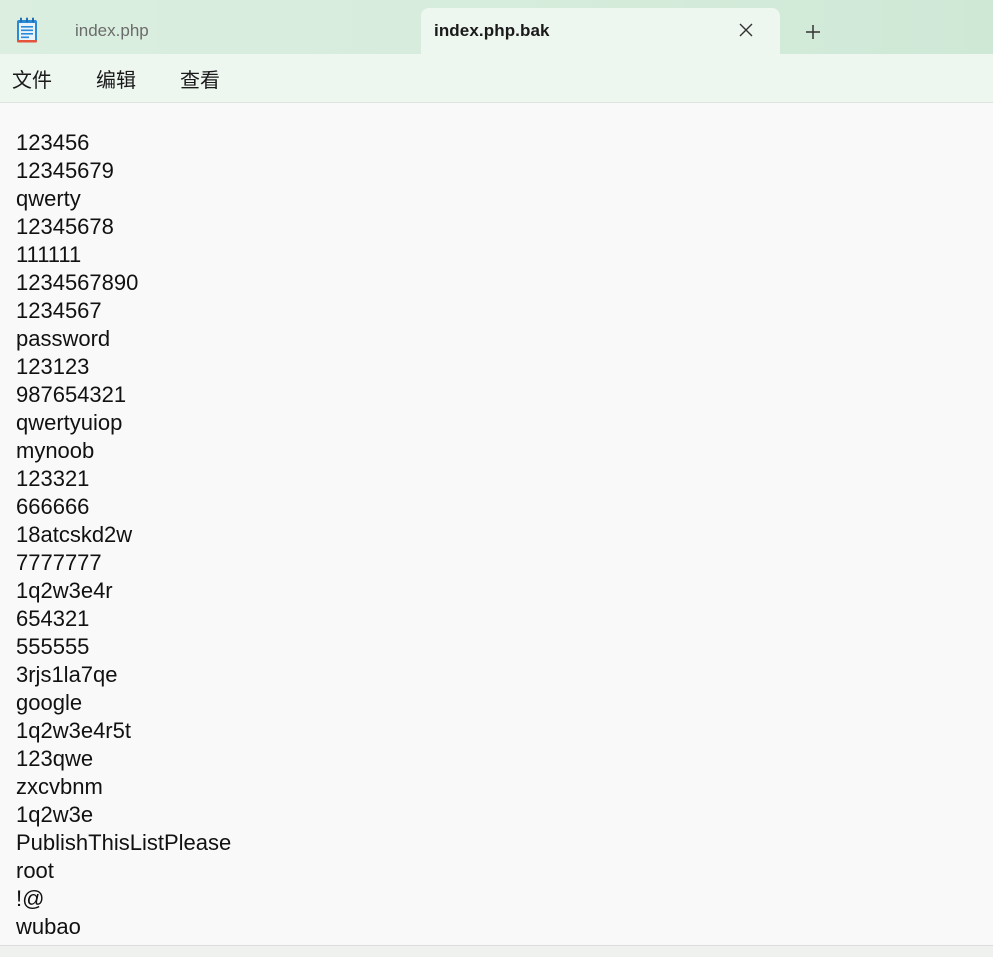  I want to click on status-bar, so click(496, 951).